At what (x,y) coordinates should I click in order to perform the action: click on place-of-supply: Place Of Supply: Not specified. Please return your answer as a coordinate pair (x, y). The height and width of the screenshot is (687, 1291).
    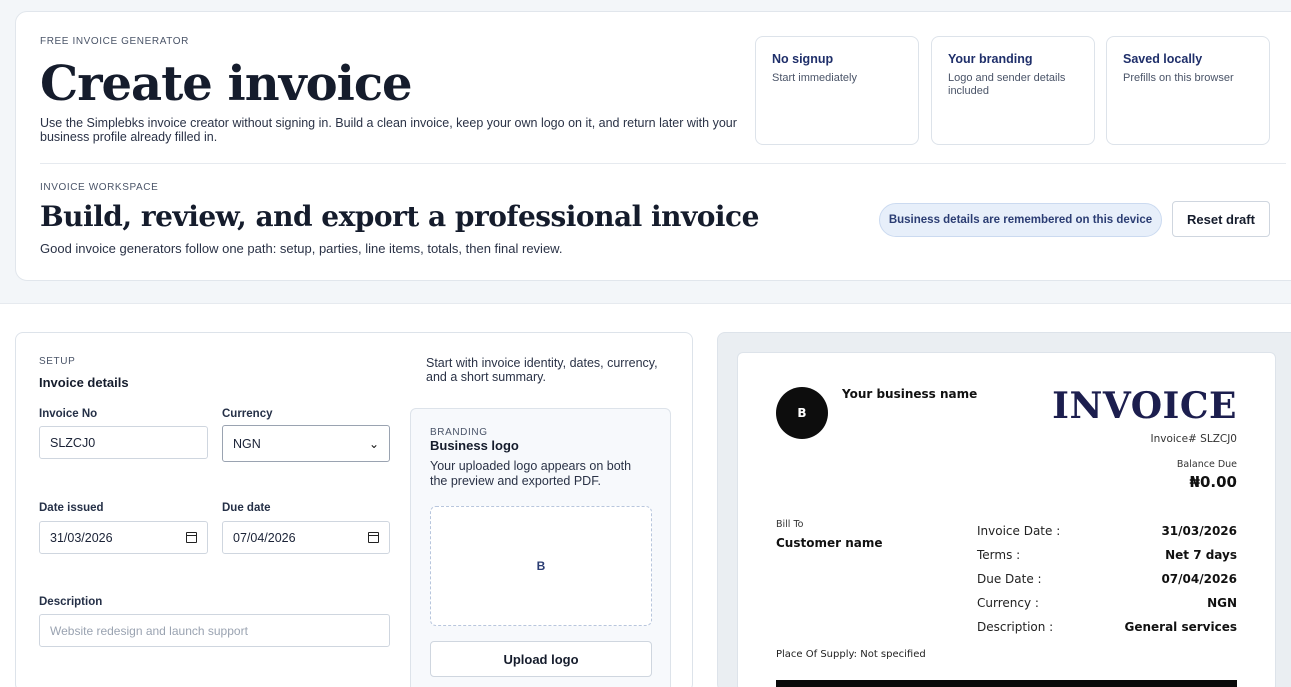
    Looking at the image, I should click on (851, 654).